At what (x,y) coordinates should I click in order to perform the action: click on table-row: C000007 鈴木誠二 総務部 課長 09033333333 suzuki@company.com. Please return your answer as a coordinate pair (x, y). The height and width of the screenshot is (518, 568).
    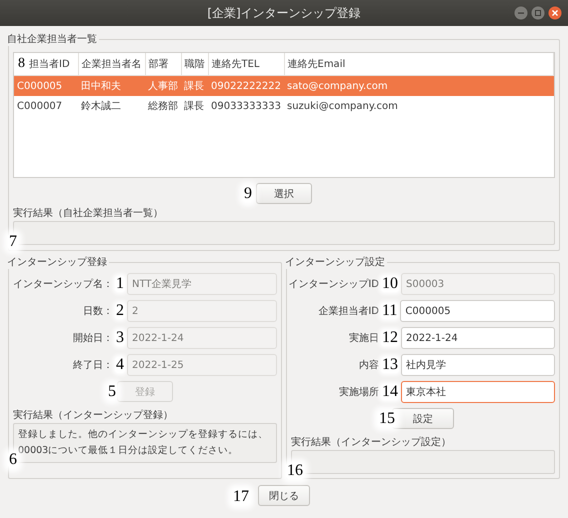
    Looking at the image, I should click on (284, 106).